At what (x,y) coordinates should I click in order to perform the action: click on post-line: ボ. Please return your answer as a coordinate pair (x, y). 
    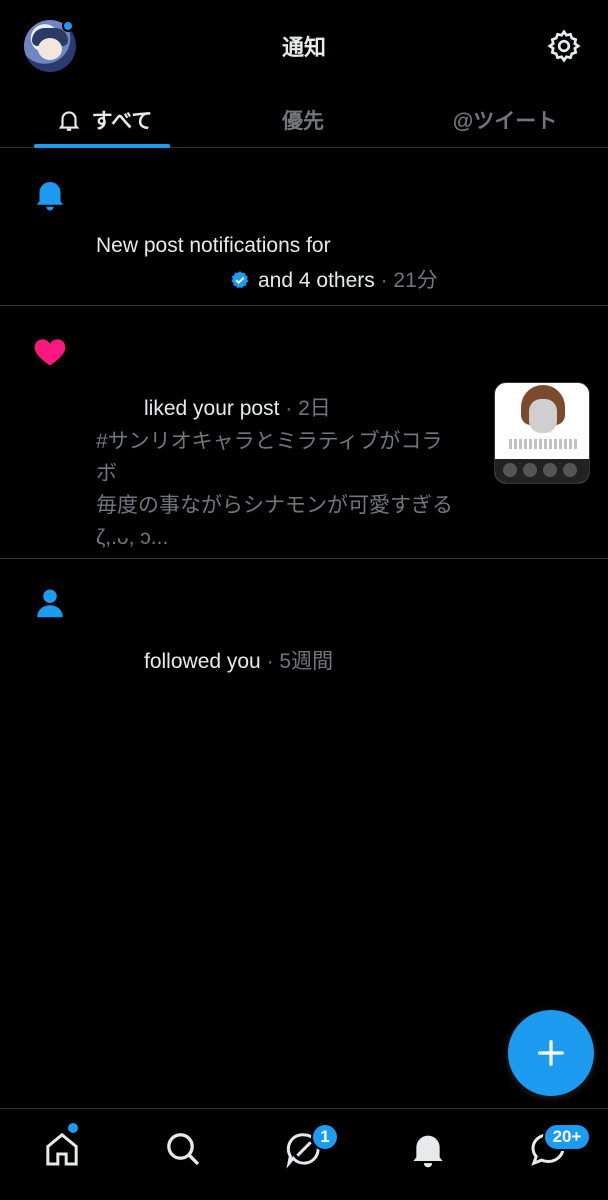
    Looking at the image, I should click on (106, 473).